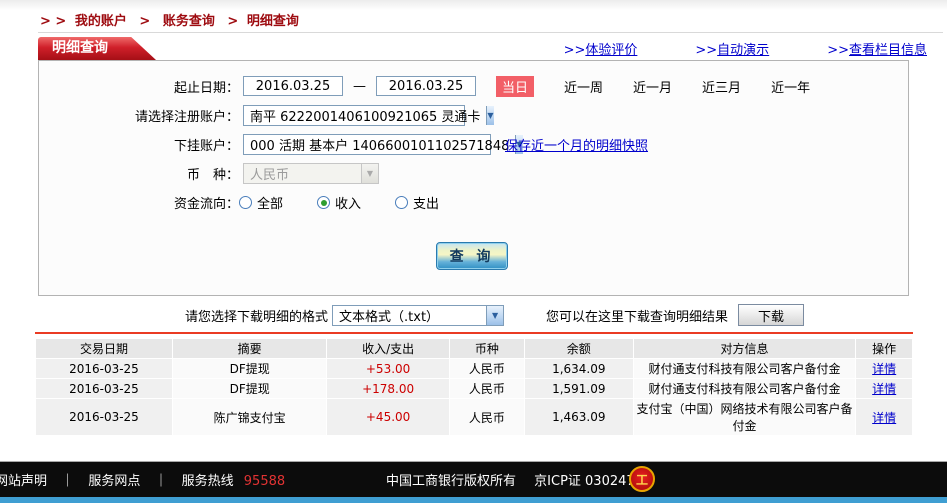 The height and width of the screenshot is (503, 947). What do you see at coordinates (721, 86) in the screenshot?
I see `quick-range-quarter: 近三月` at bounding box center [721, 86].